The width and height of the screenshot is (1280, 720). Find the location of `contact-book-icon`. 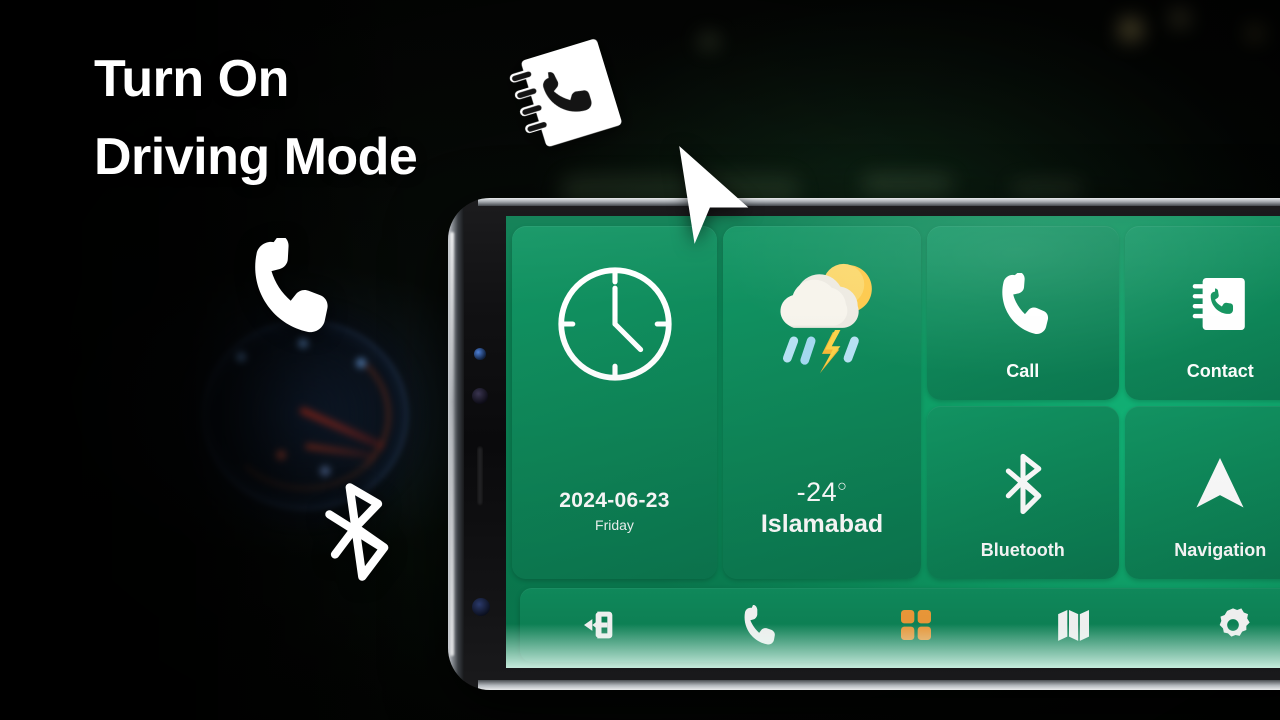

contact-book-icon is located at coordinates (1219, 304).